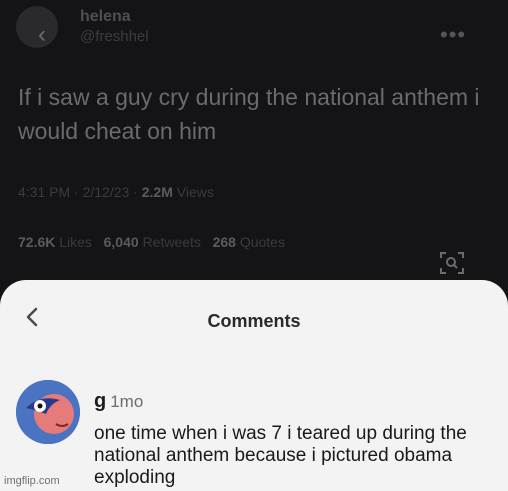 The width and height of the screenshot is (508, 491). What do you see at coordinates (100, 401) in the screenshot?
I see `comment-username: g` at bounding box center [100, 401].